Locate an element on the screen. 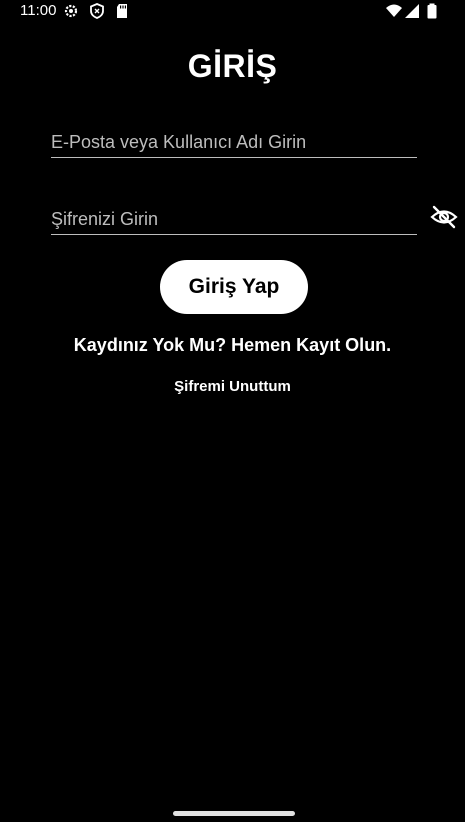 The image size is (465, 822). settings-icon is located at coordinates (71, 11).